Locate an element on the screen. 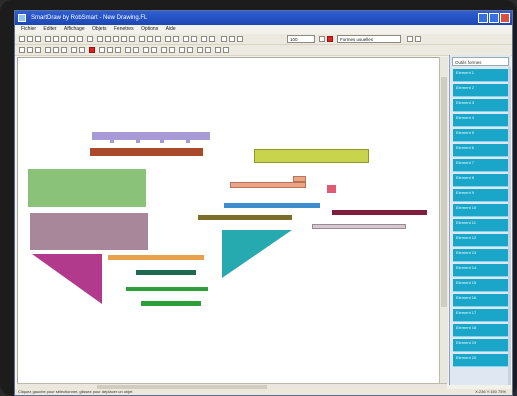 The image size is (517, 396). align-left-icon is located at coordinates (48, 50).